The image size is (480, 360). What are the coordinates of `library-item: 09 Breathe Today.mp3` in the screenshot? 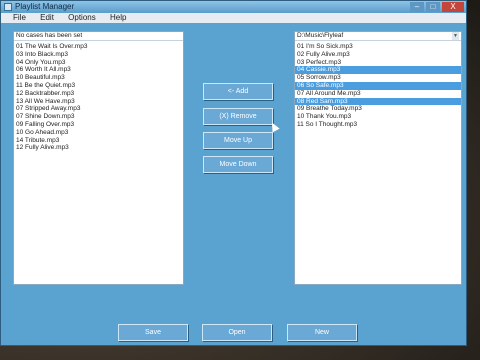 It's located at (378, 109).